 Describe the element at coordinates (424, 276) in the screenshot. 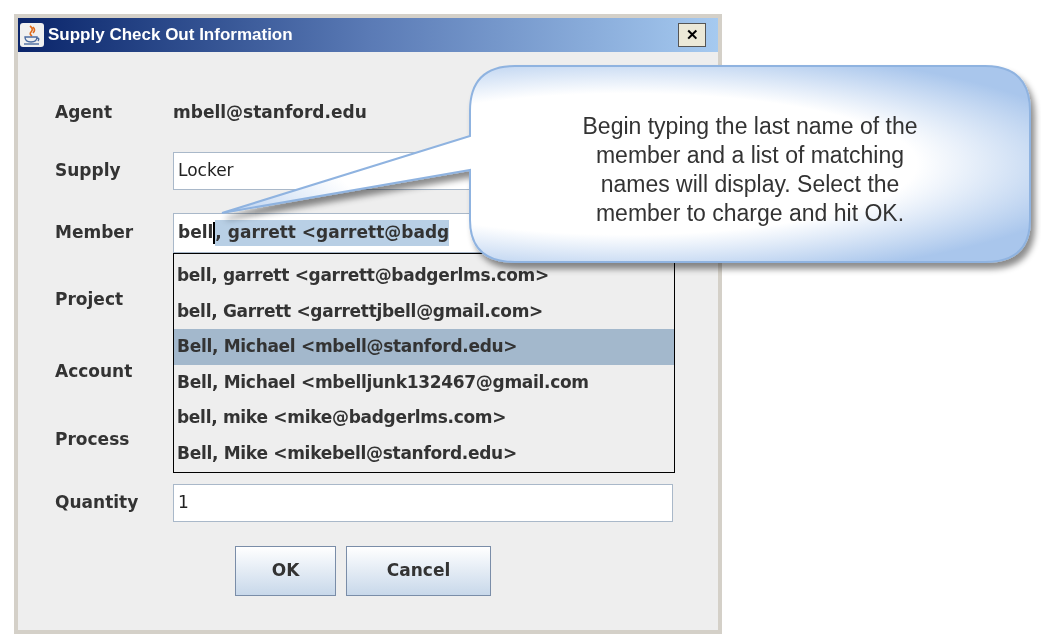

I see `suggestion-item: bell, garrett <garrett@badgerlms.com>` at that location.